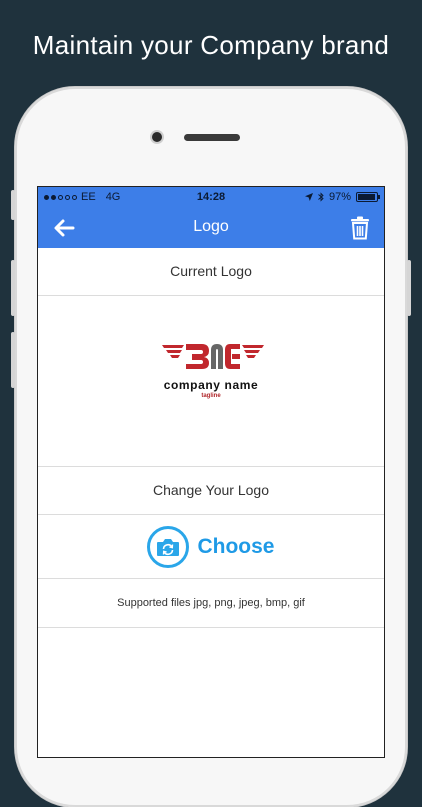  Describe the element at coordinates (368, 197) in the screenshot. I see `battery-icon` at that location.